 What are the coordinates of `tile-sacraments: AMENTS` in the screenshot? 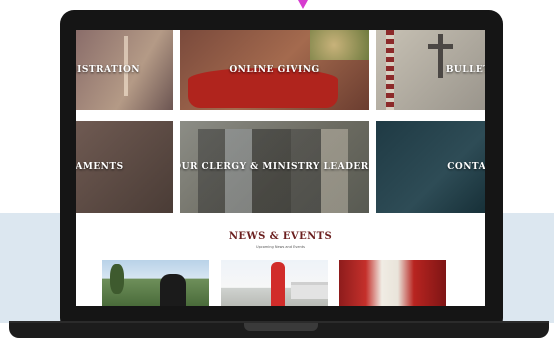 It's located at (124, 167).